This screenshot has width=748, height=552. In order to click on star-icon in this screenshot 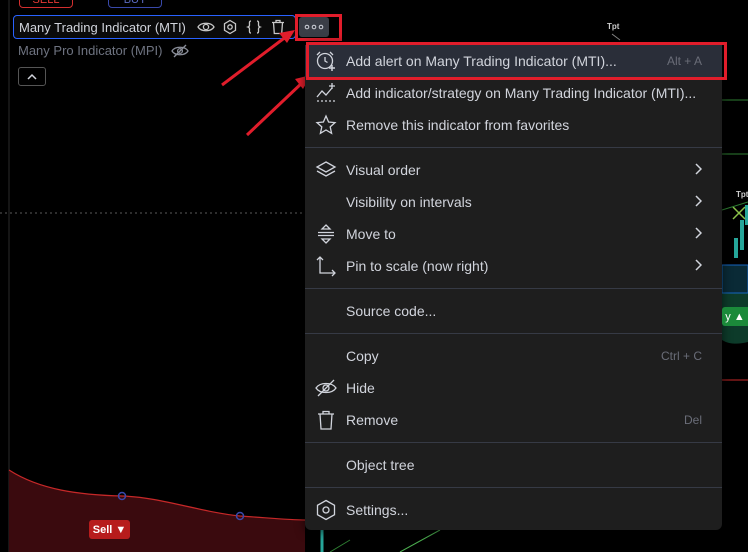, I will do `click(326, 125)`.